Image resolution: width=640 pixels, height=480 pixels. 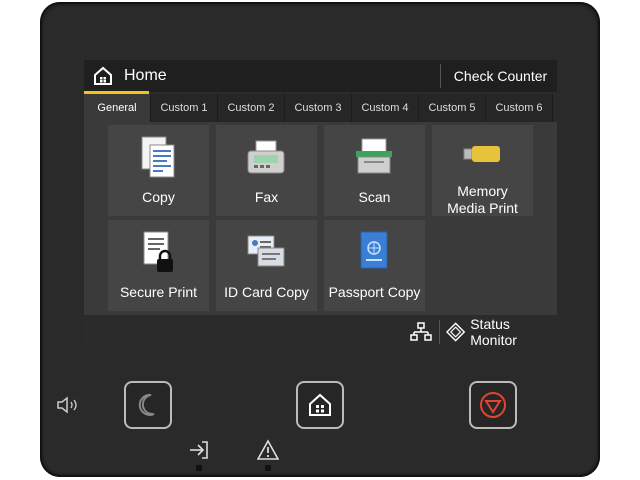 What do you see at coordinates (439, 332) in the screenshot?
I see `status-divider` at bounding box center [439, 332].